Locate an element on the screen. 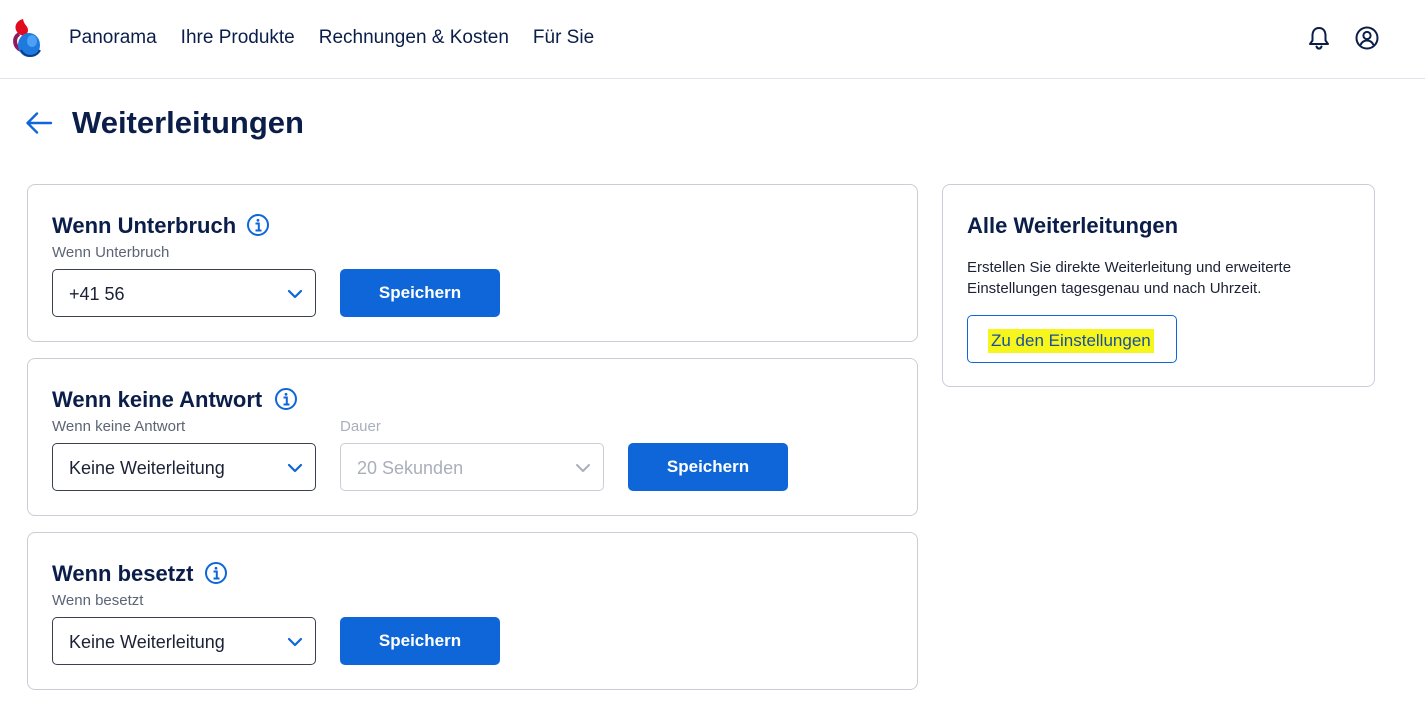 This screenshot has height=717, width=1425. field-label: Wenn Unterbruch is located at coordinates (111, 252).